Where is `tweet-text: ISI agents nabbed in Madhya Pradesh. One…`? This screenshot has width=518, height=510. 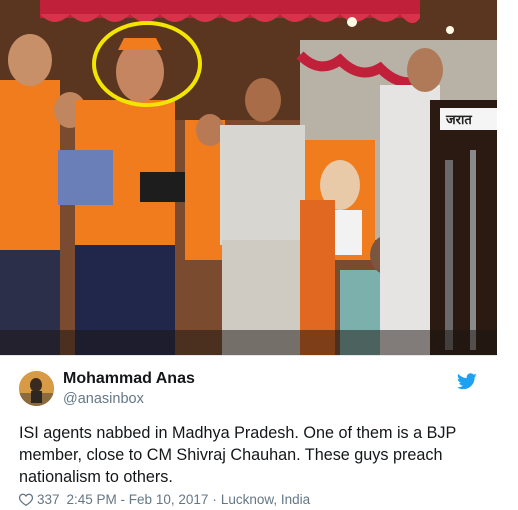
tweet-text: ISI agents nabbed in Madhya Pradesh. One… is located at coordinates (238, 455).